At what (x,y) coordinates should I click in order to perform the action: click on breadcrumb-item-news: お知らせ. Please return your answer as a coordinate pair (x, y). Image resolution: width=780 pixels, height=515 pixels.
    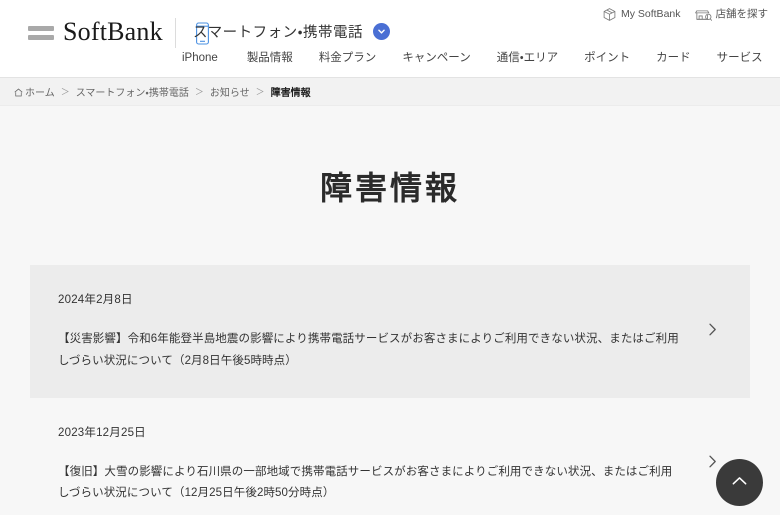
    Looking at the image, I should click on (230, 91).